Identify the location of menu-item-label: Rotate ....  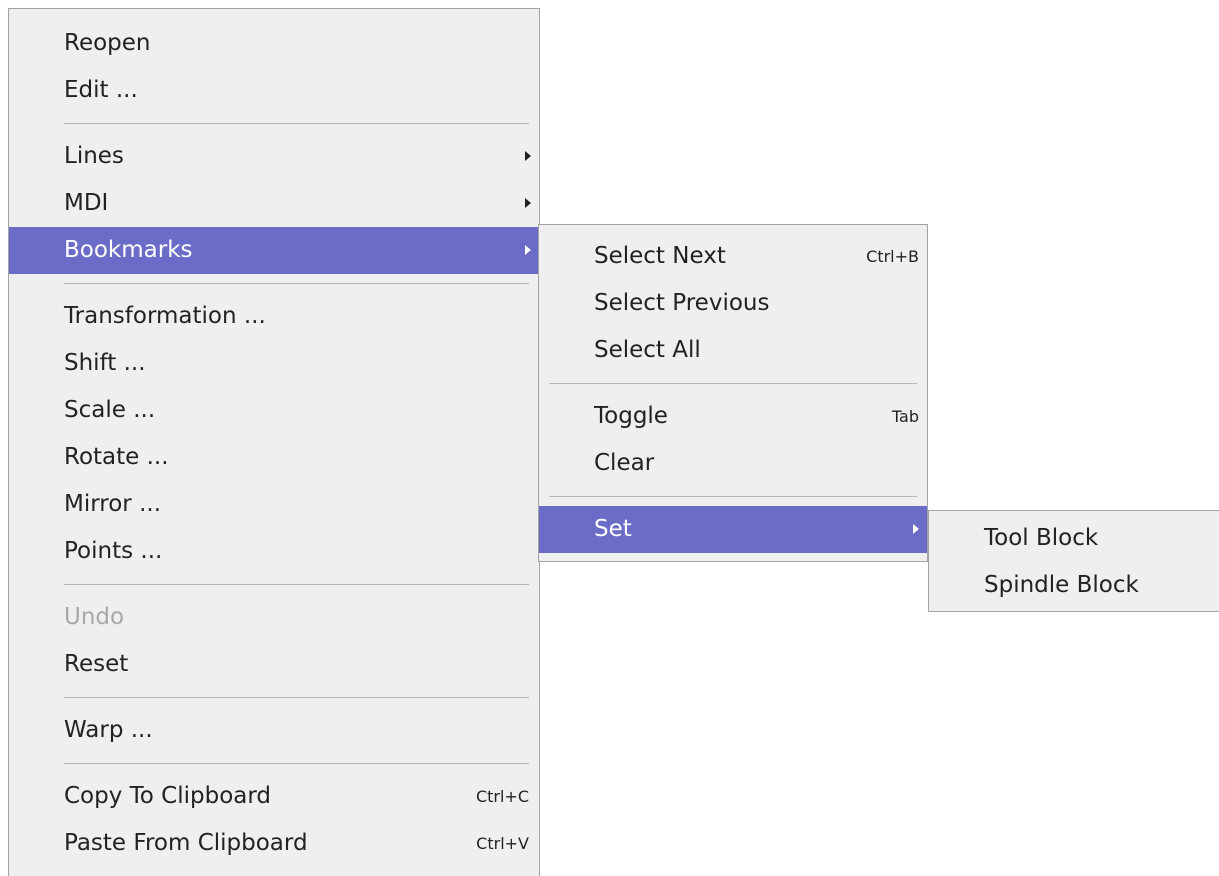
(116, 457).